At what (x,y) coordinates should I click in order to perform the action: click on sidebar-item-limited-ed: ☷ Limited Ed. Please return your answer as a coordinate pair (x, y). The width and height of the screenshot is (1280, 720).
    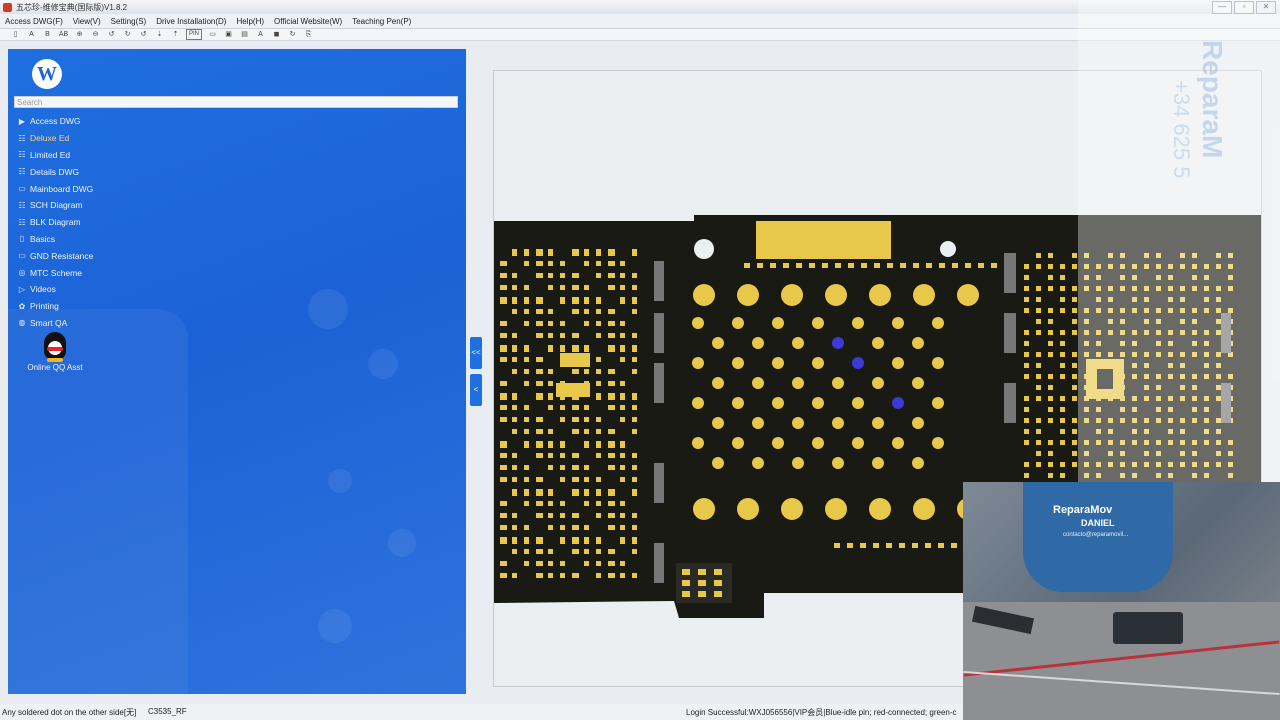
    Looking at the image, I should click on (54, 155).